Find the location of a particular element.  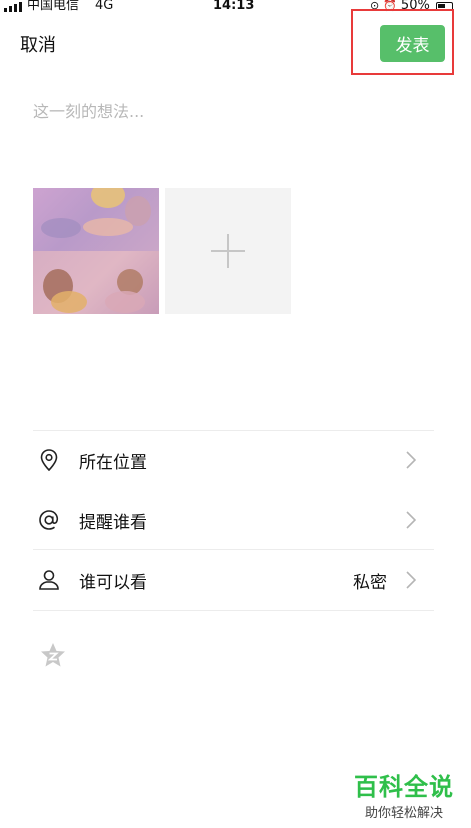

option-visibility-value: 私密 is located at coordinates (370, 583).